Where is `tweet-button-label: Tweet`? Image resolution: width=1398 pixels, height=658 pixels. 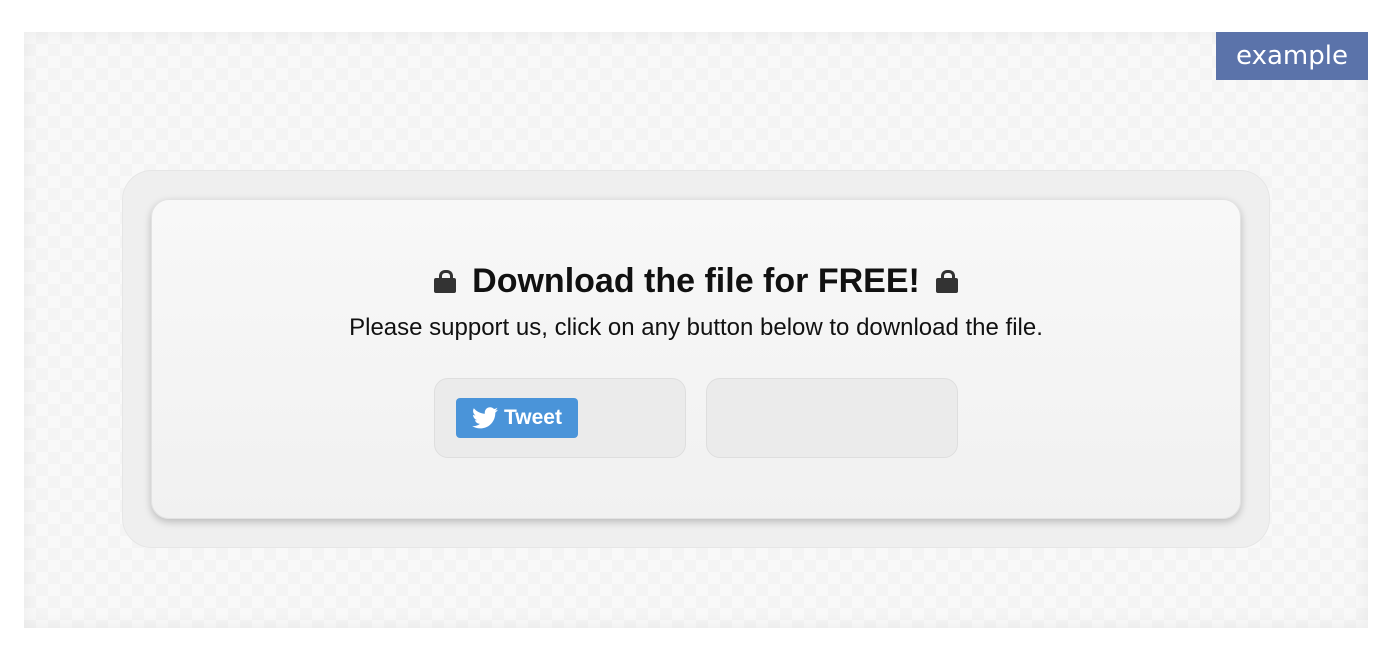 tweet-button-label: Tweet is located at coordinates (533, 417).